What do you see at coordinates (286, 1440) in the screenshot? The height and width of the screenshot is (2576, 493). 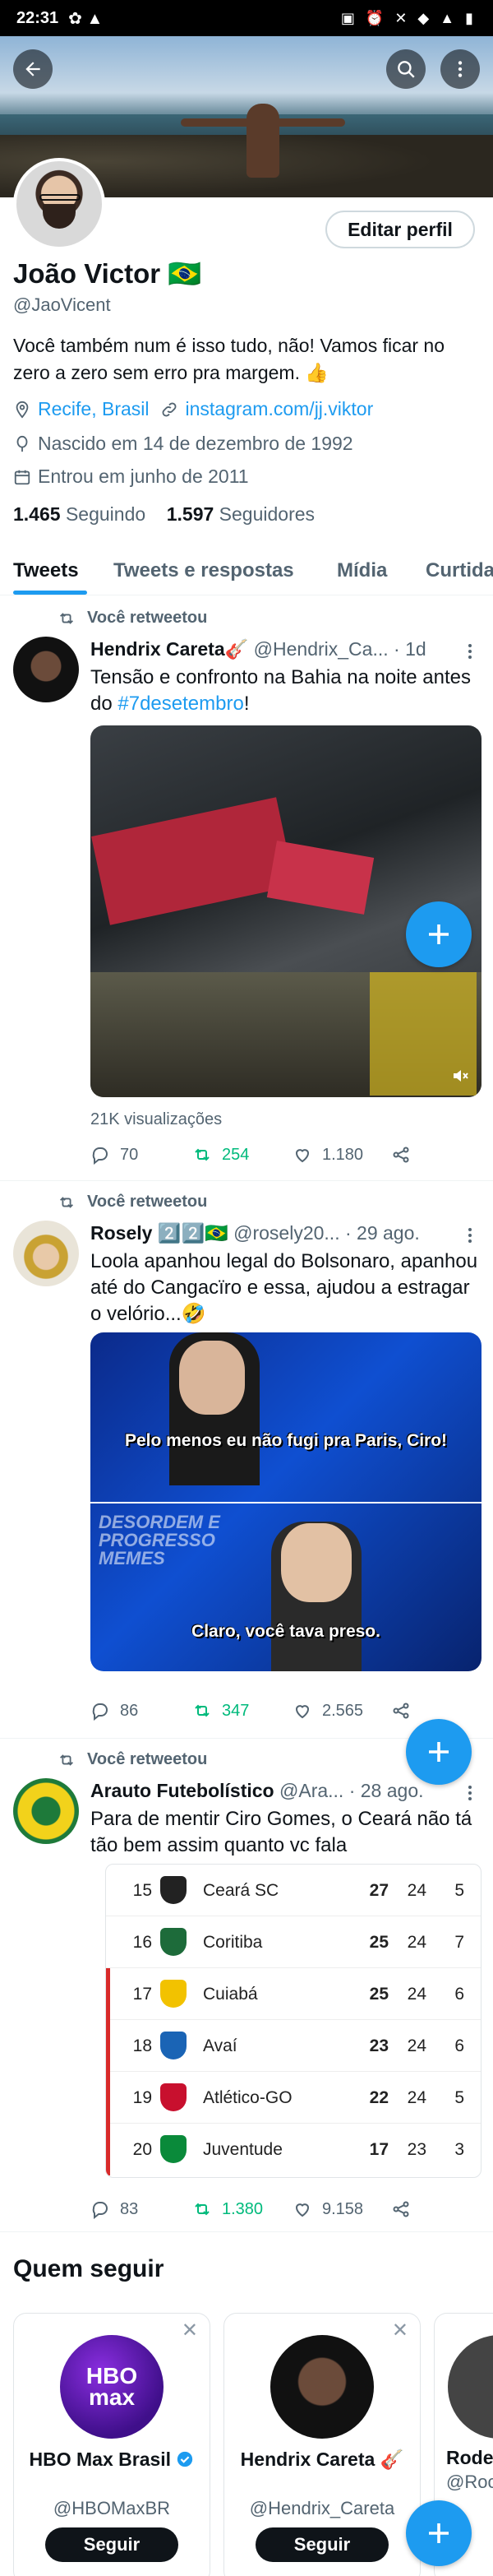 I see `meme-caption-top: Pelo menos eu não fugi pra Paris, Ciro!` at bounding box center [286, 1440].